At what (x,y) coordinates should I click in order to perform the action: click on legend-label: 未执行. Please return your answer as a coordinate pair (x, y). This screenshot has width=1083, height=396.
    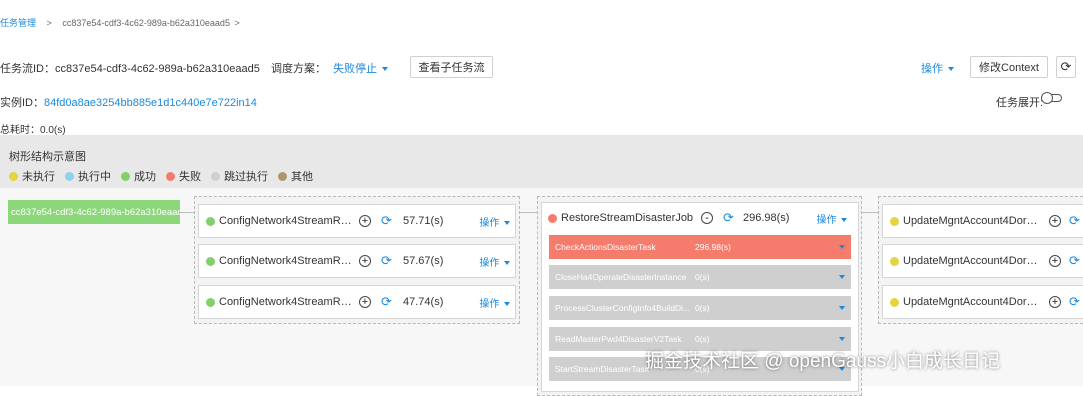
    Looking at the image, I should click on (38, 177).